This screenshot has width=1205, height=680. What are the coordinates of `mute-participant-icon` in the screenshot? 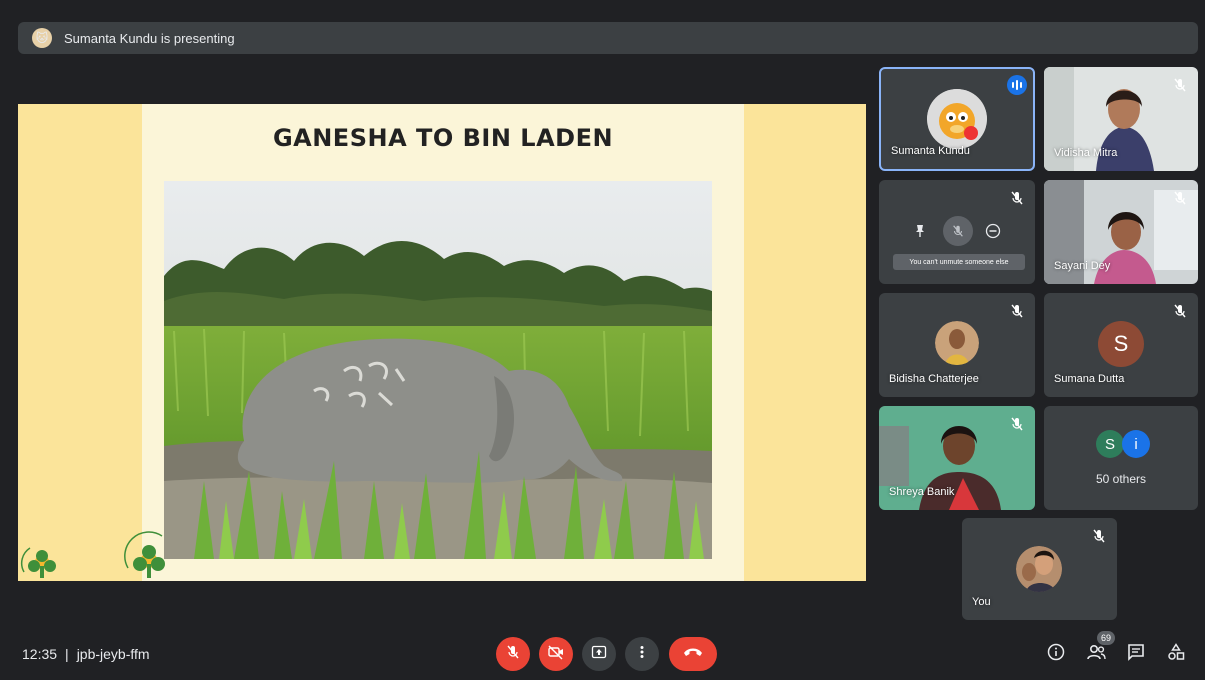 It's located at (958, 231).